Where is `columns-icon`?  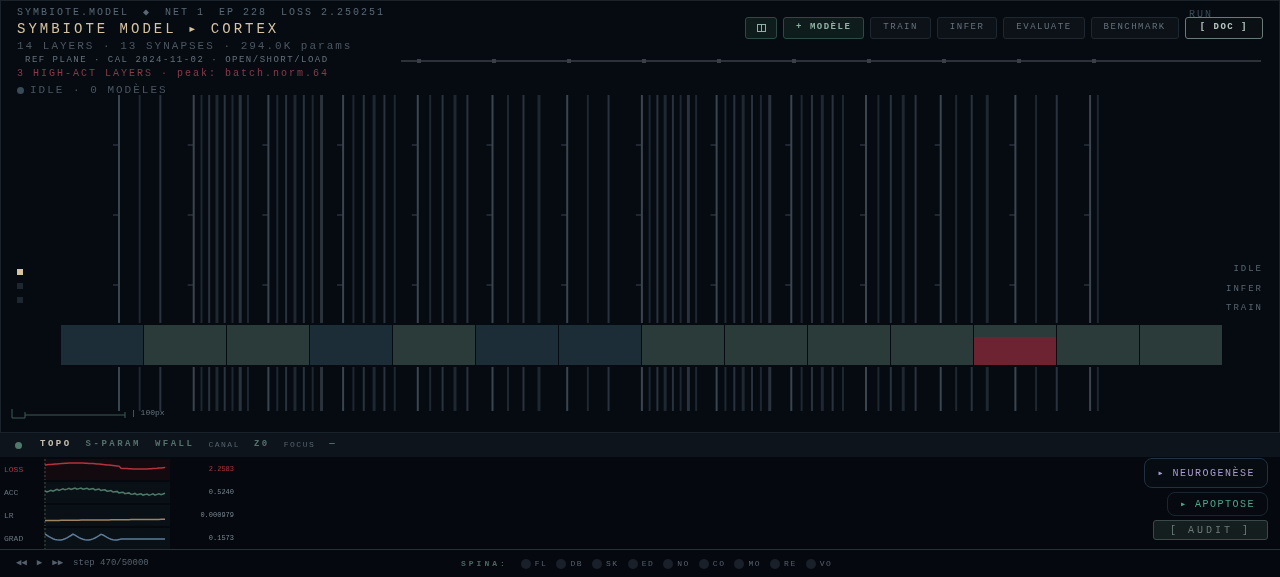 columns-icon is located at coordinates (761, 28).